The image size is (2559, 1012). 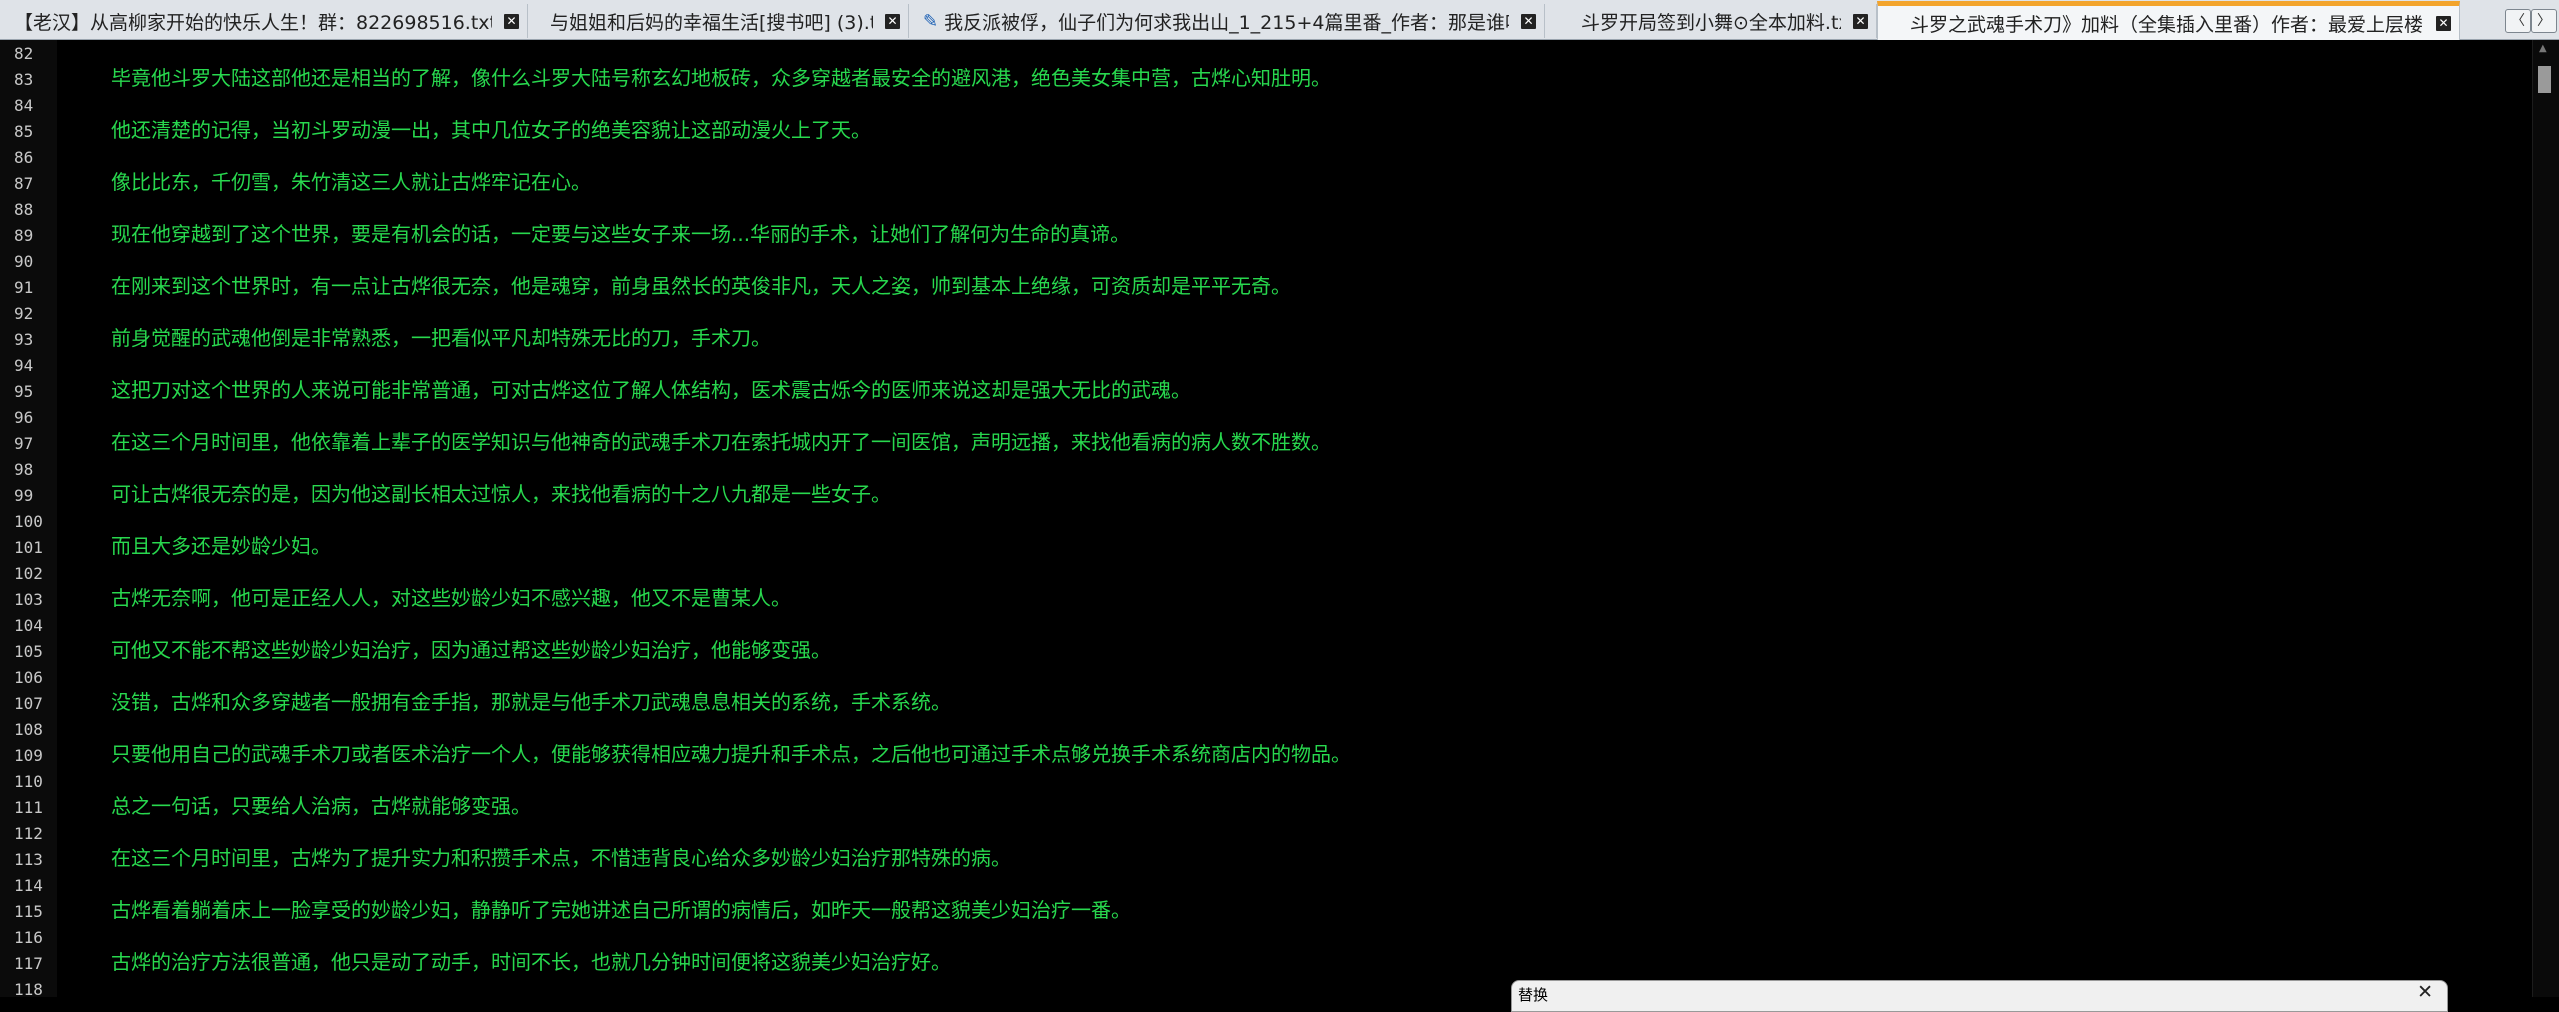 What do you see at coordinates (28, 703) in the screenshot?
I see `line-number: 107` at bounding box center [28, 703].